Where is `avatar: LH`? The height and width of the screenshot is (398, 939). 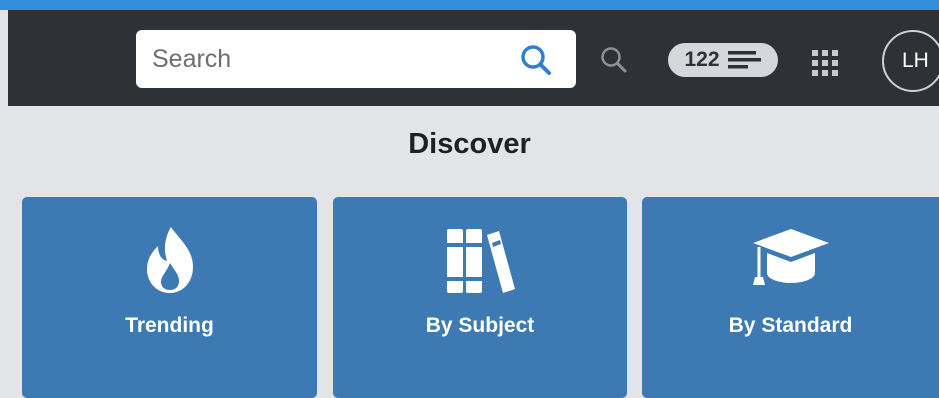
avatar: LH is located at coordinates (910, 61).